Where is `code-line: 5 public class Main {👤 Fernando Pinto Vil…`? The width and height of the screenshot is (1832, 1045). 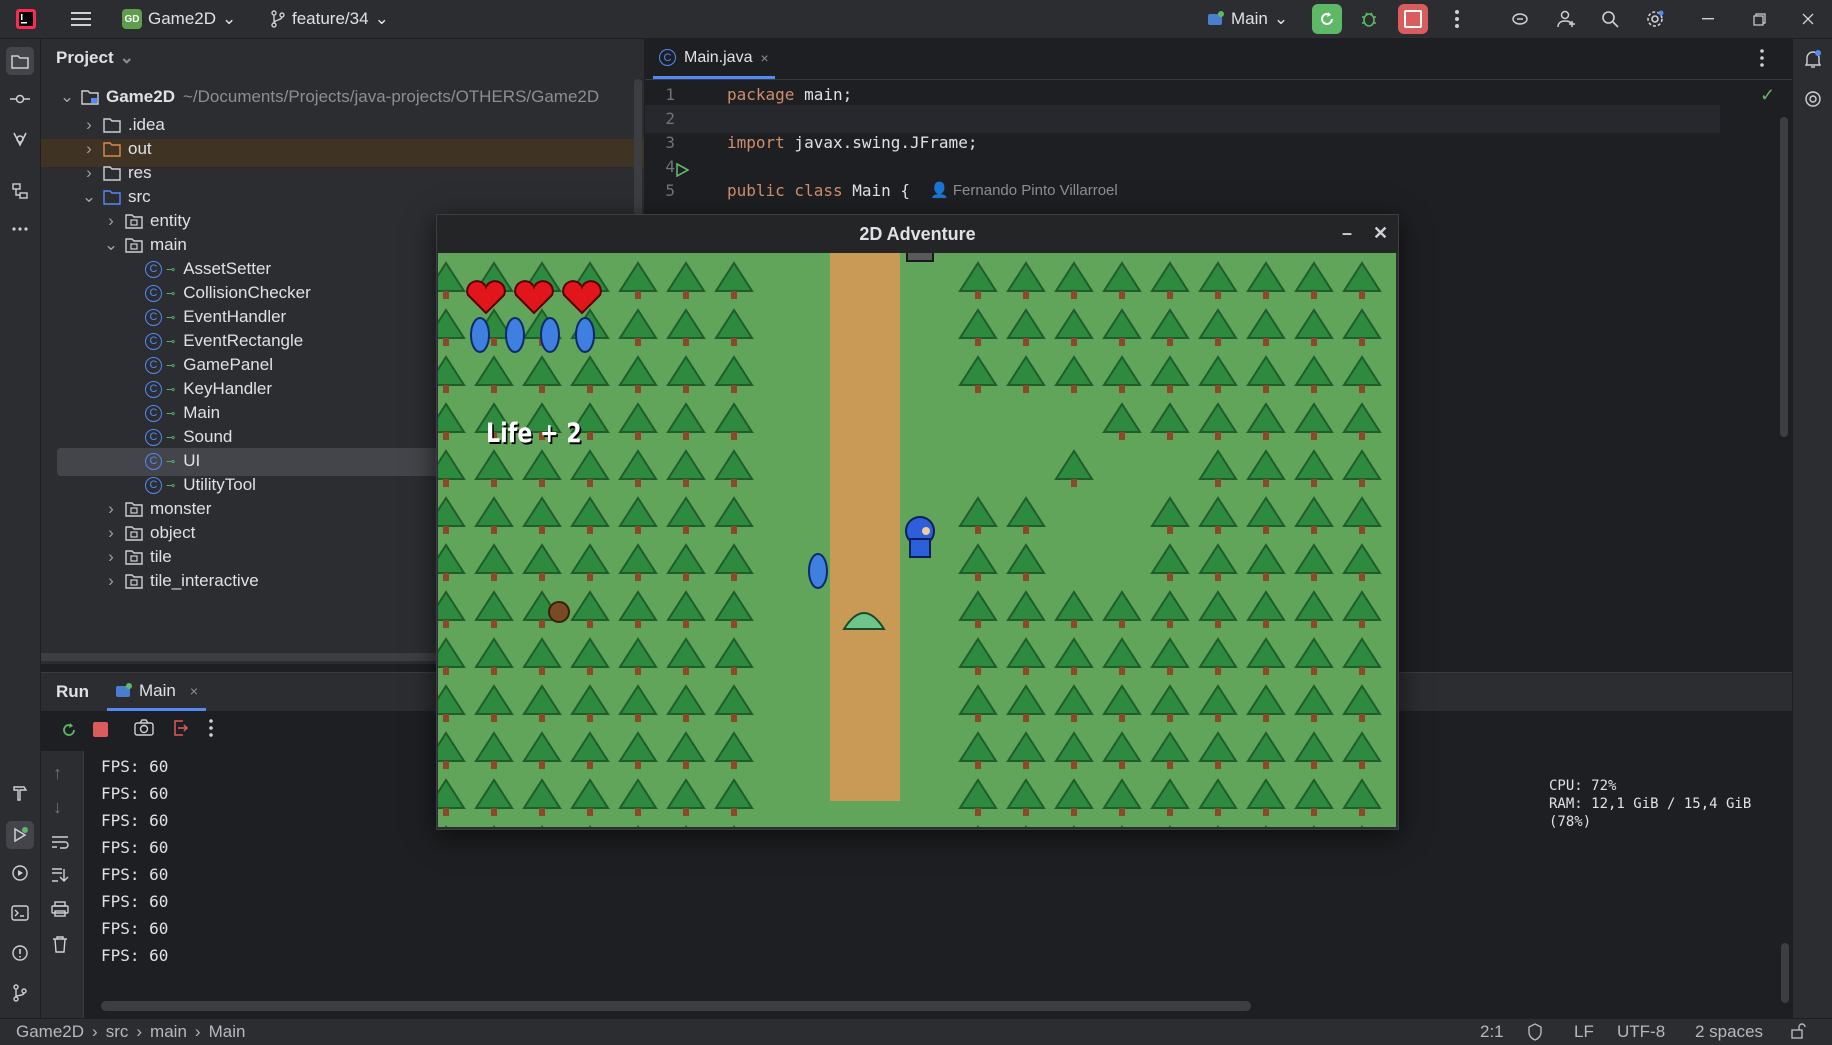
code-line: 5 public class Main {👤 Fernando Pinto Vil… is located at coordinates (1182, 190).